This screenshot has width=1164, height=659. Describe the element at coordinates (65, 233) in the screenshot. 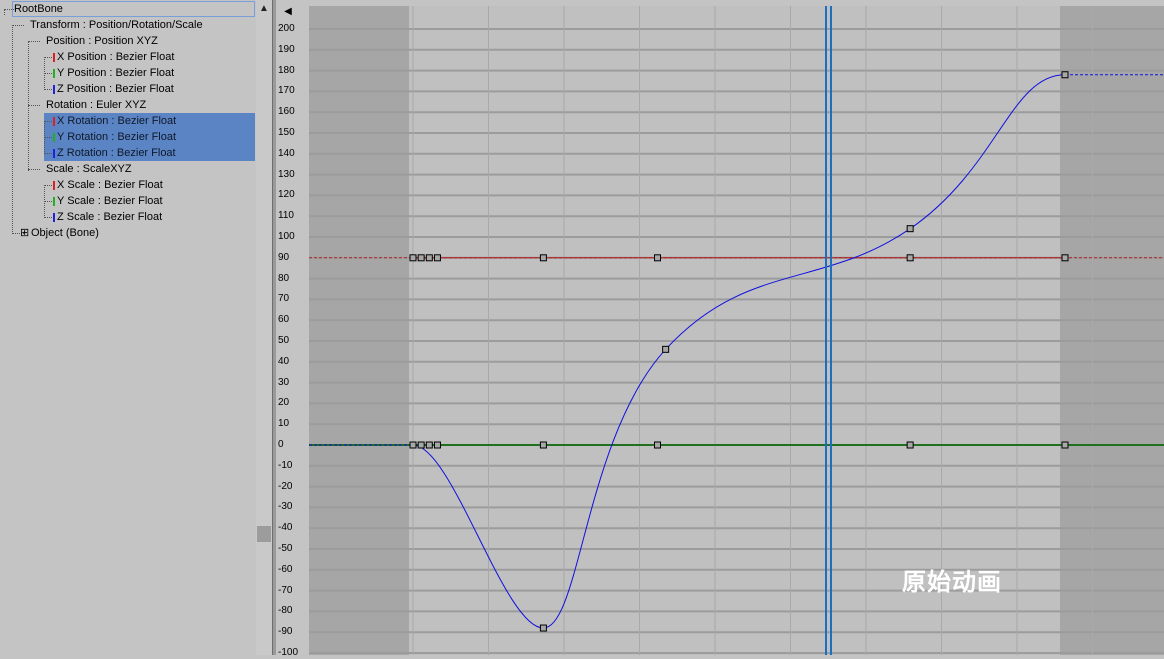

I see `tree-item-label: Object (Bone)` at that location.